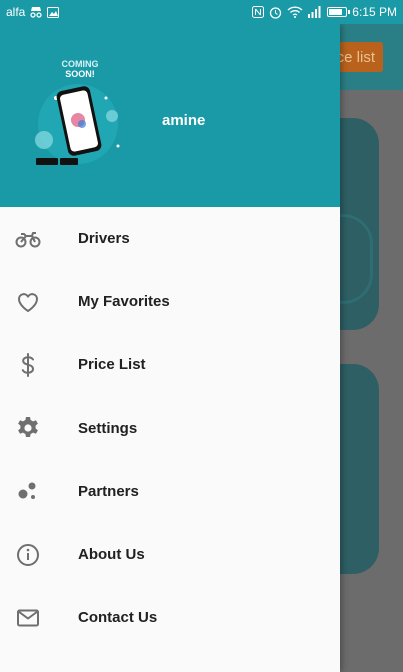 The height and width of the screenshot is (672, 403). I want to click on mail-icon, so click(39, 618).